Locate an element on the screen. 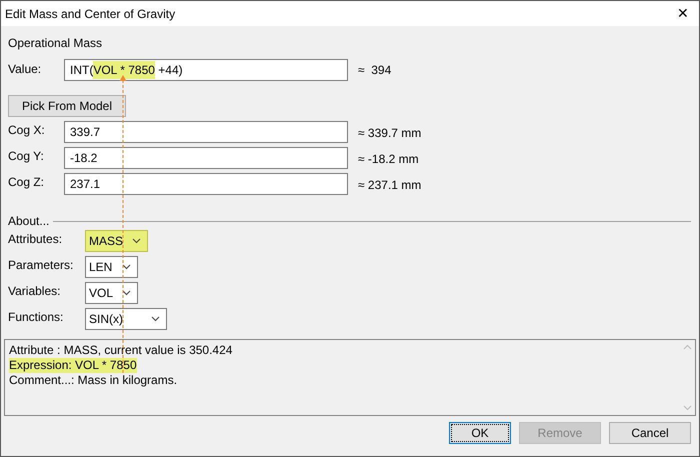 This screenshot has width=700, height=457. result-text: ≈ 237.1 mm is located at coordinates (390, 185).